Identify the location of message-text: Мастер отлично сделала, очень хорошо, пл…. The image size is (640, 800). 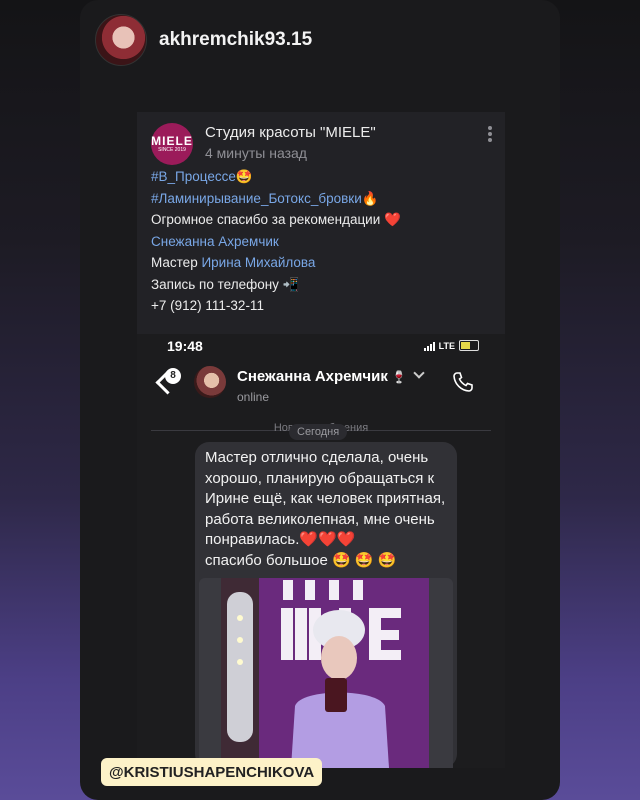
(328, 509).